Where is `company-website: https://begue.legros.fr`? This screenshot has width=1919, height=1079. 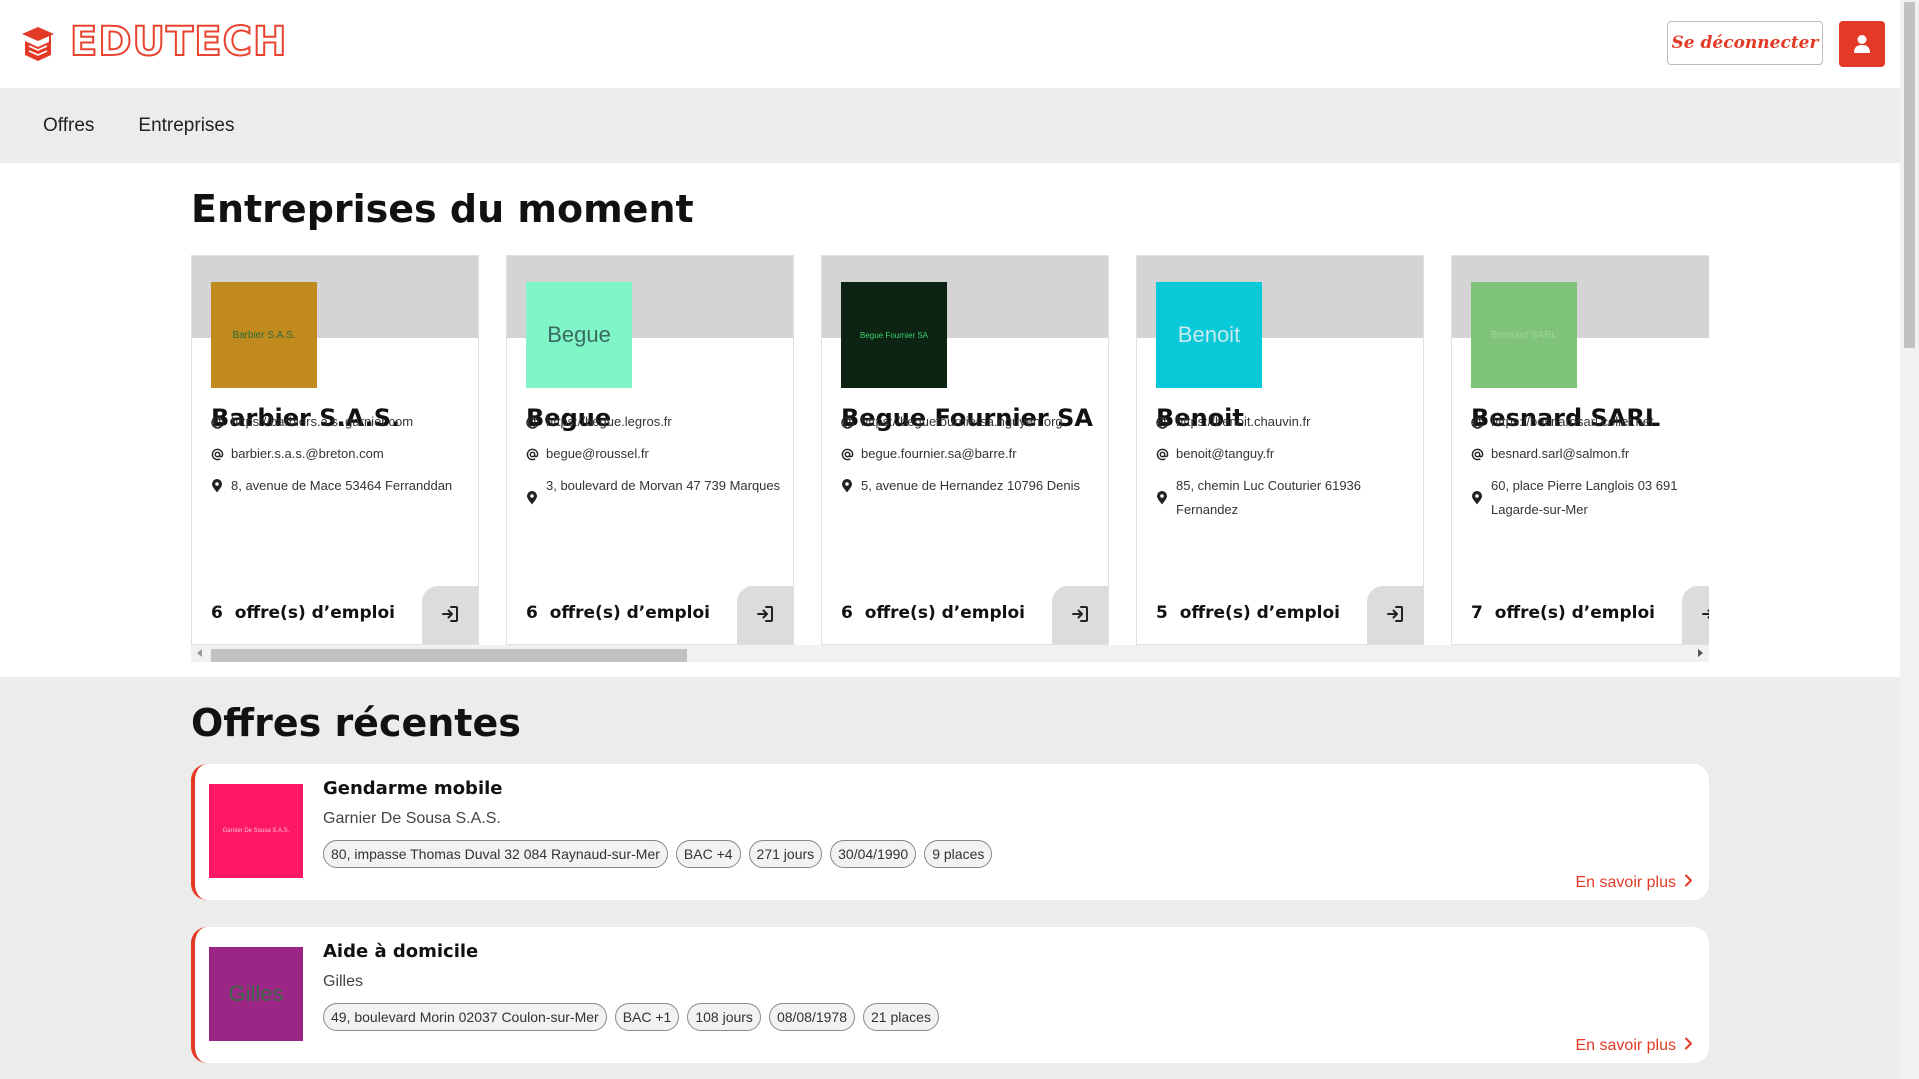
company-website: https://begue.legros.fr is located at coordinates (609, 422).